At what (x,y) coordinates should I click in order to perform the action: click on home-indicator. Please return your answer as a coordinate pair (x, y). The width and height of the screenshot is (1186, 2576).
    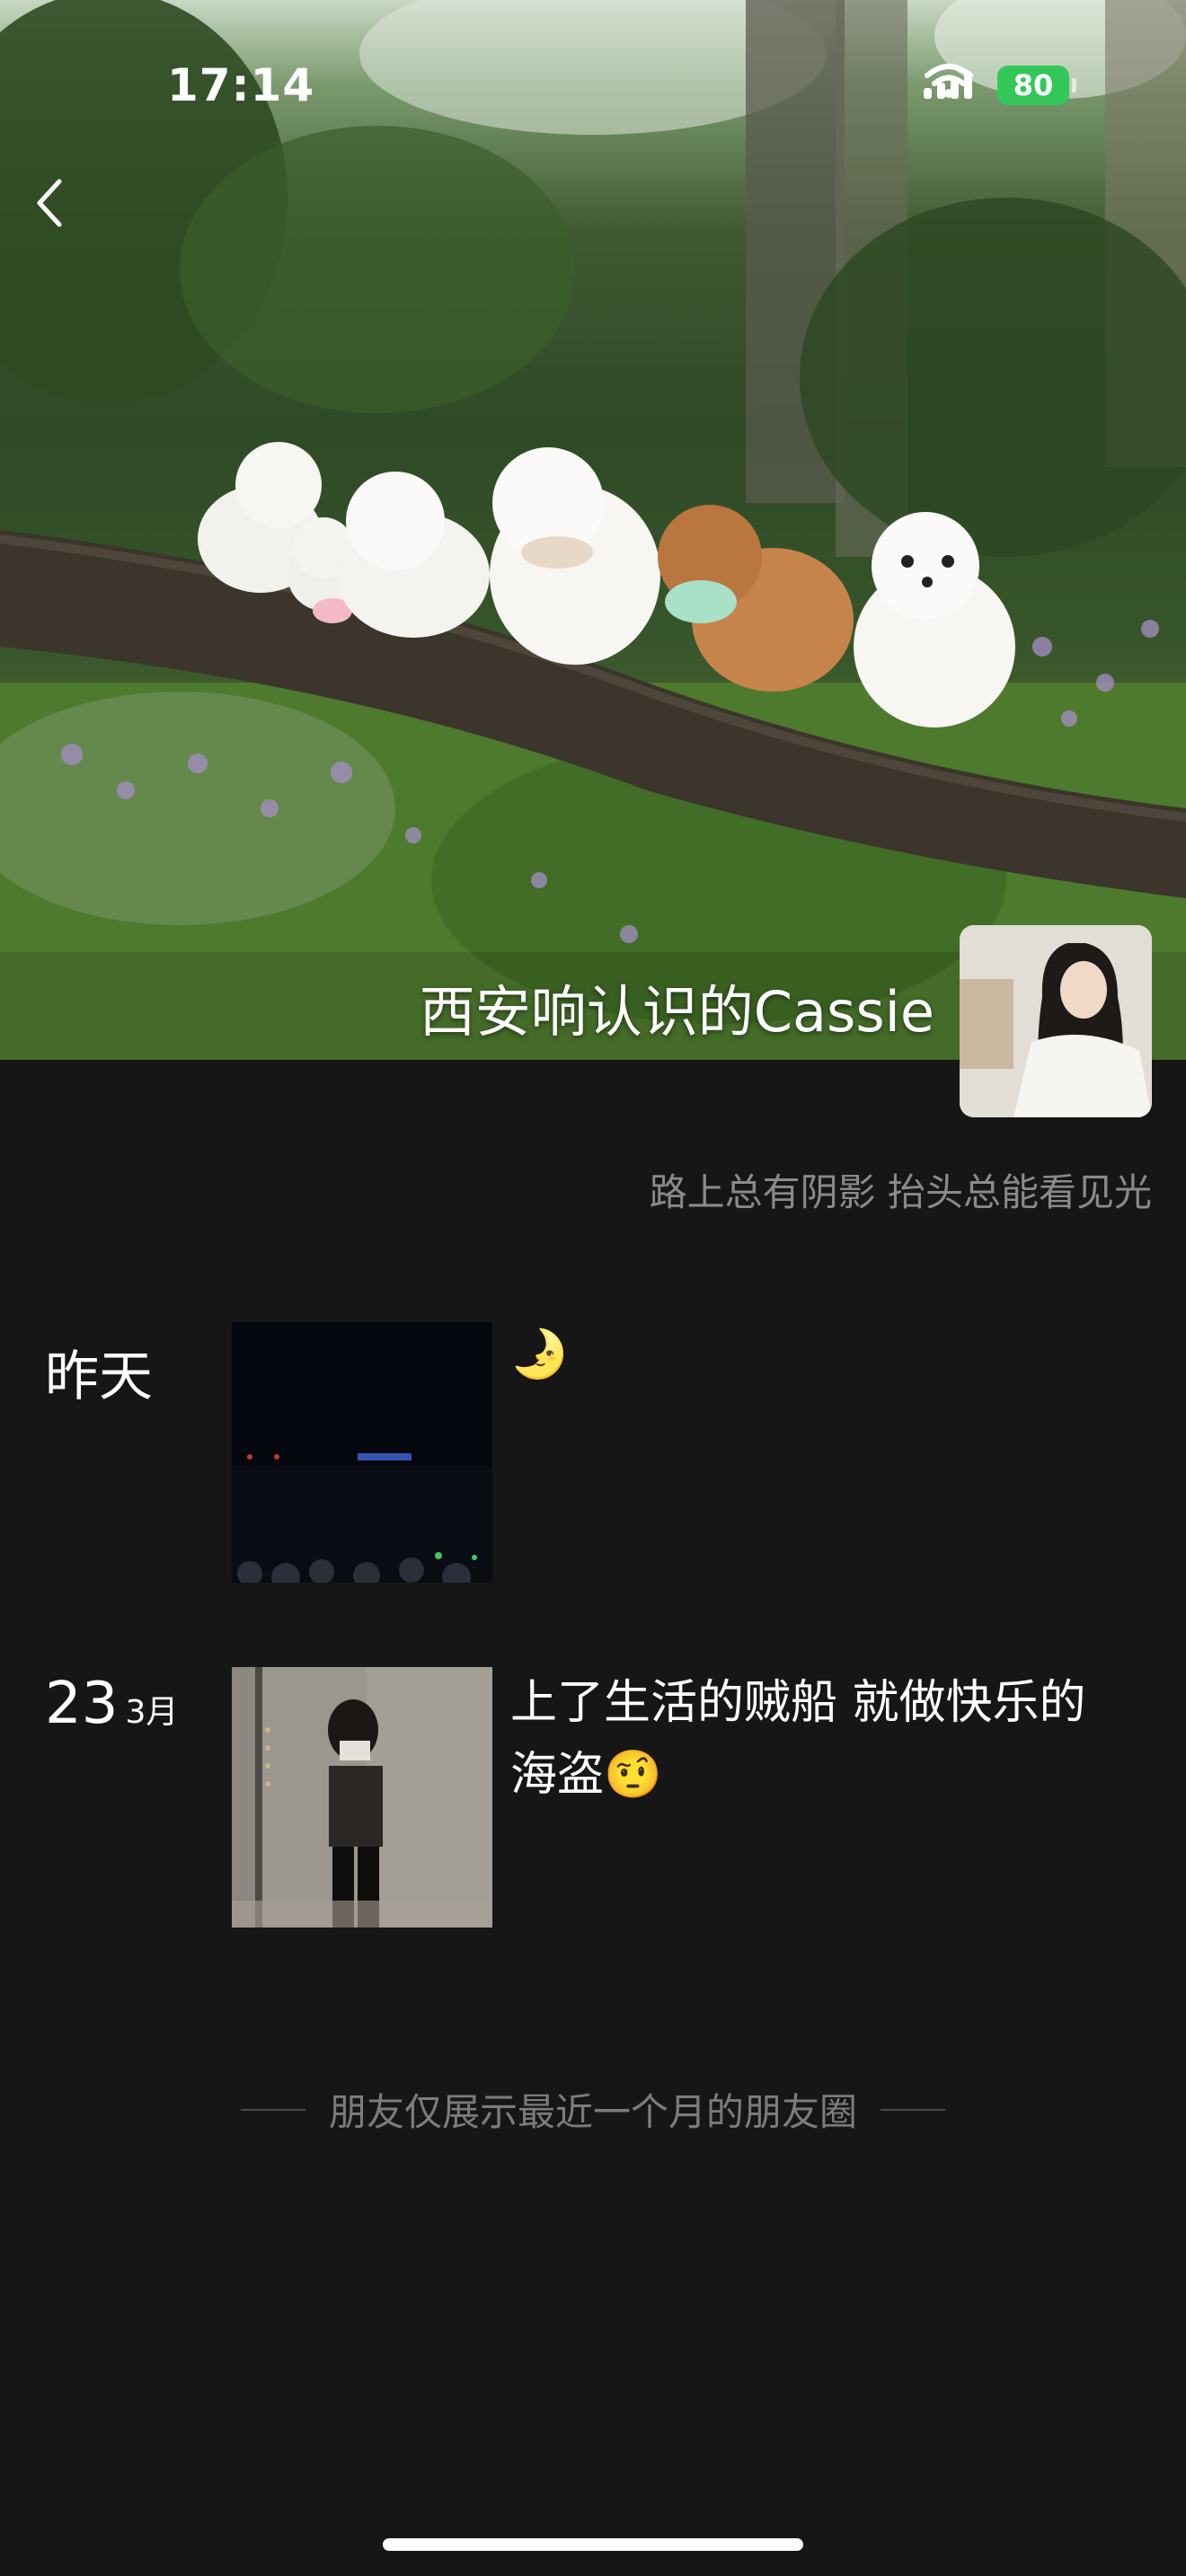
    Looking at the image, I should click on (593, 2544).